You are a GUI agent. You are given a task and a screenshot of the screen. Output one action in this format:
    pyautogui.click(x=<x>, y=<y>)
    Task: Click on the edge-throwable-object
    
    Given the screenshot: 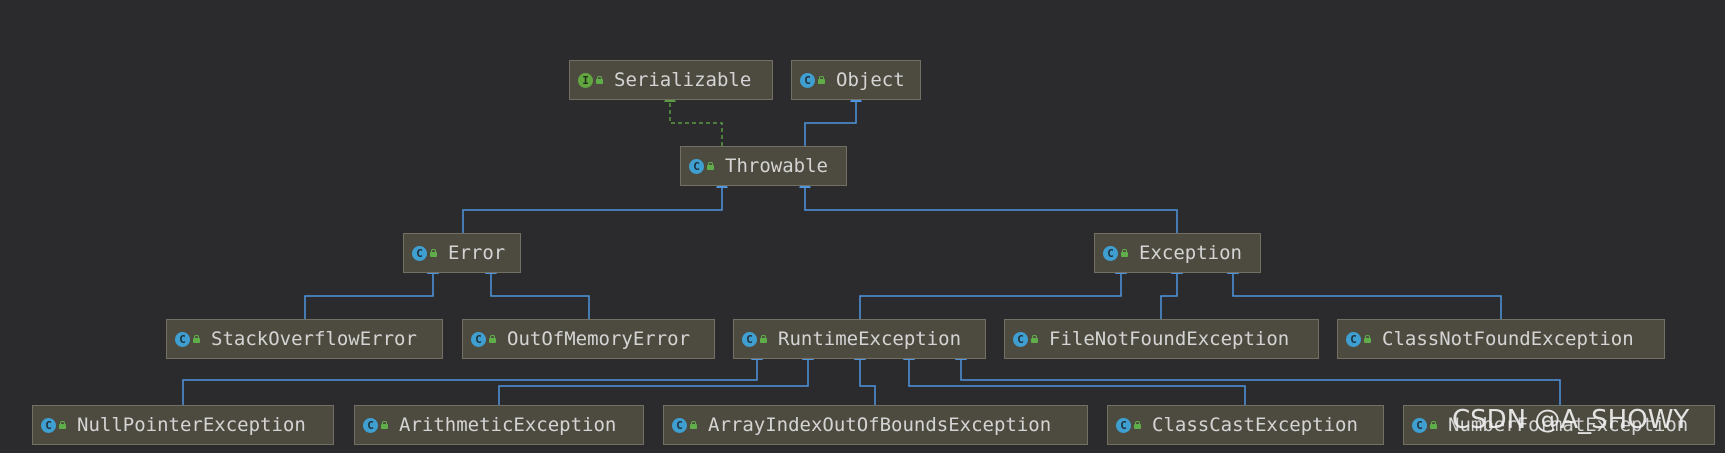 What is the action you would take?
    pyautogui.click(x=833, y=118)
    